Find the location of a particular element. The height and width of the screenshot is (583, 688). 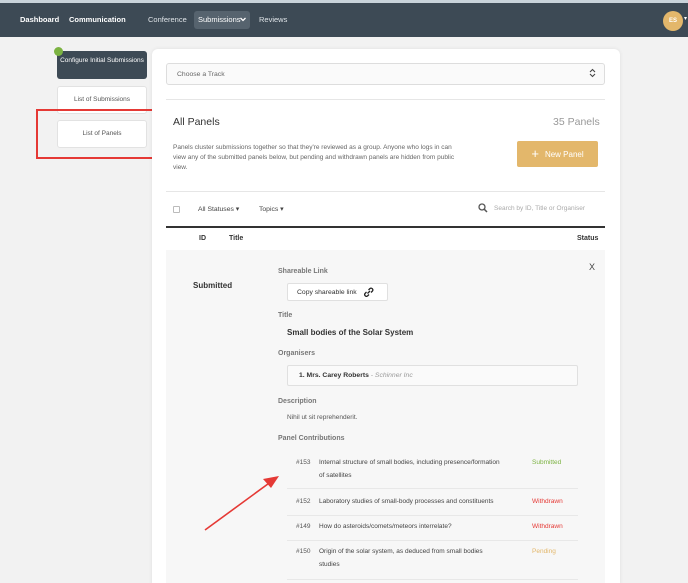

new-panel-label: New Panel is located at coordinates (564, 154).